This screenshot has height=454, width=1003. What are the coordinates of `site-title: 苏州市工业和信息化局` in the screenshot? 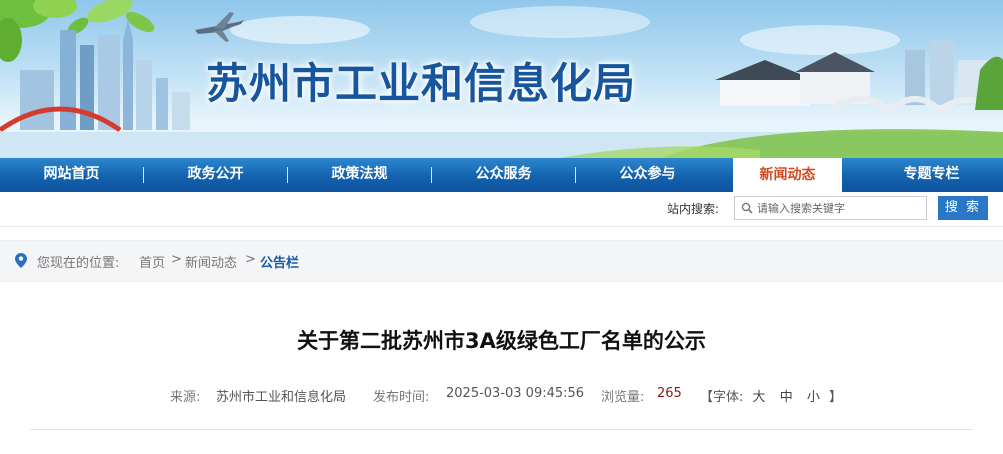 It's located at (421, 83).